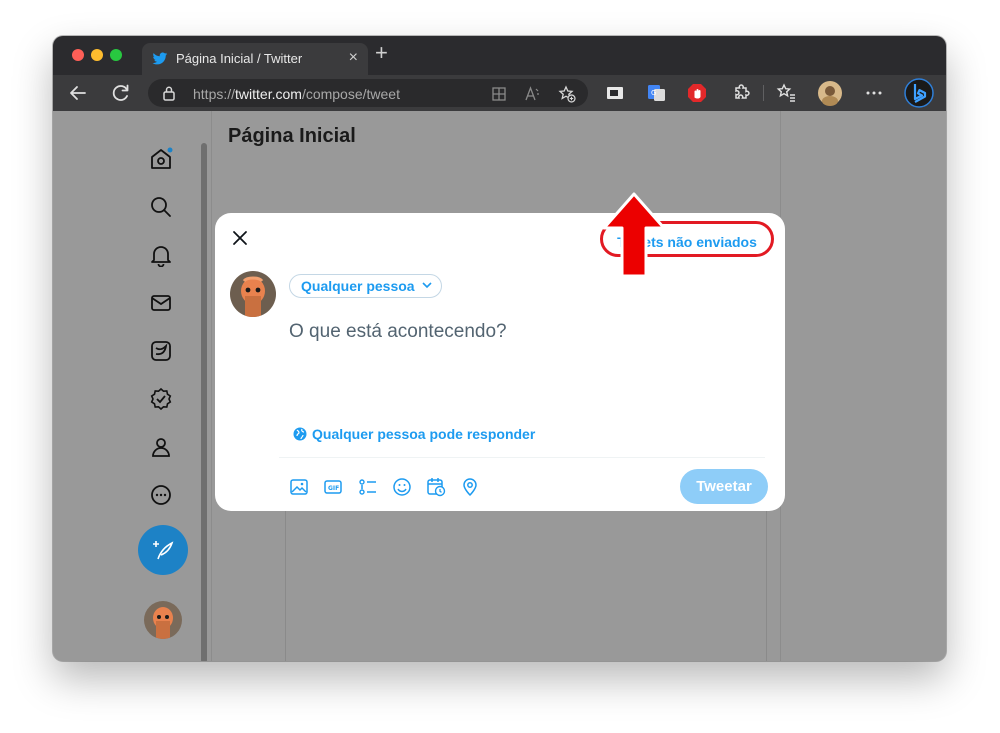 This screenshot has width=1000, height=733. I want to click on close-window-button, so click(78, 55).